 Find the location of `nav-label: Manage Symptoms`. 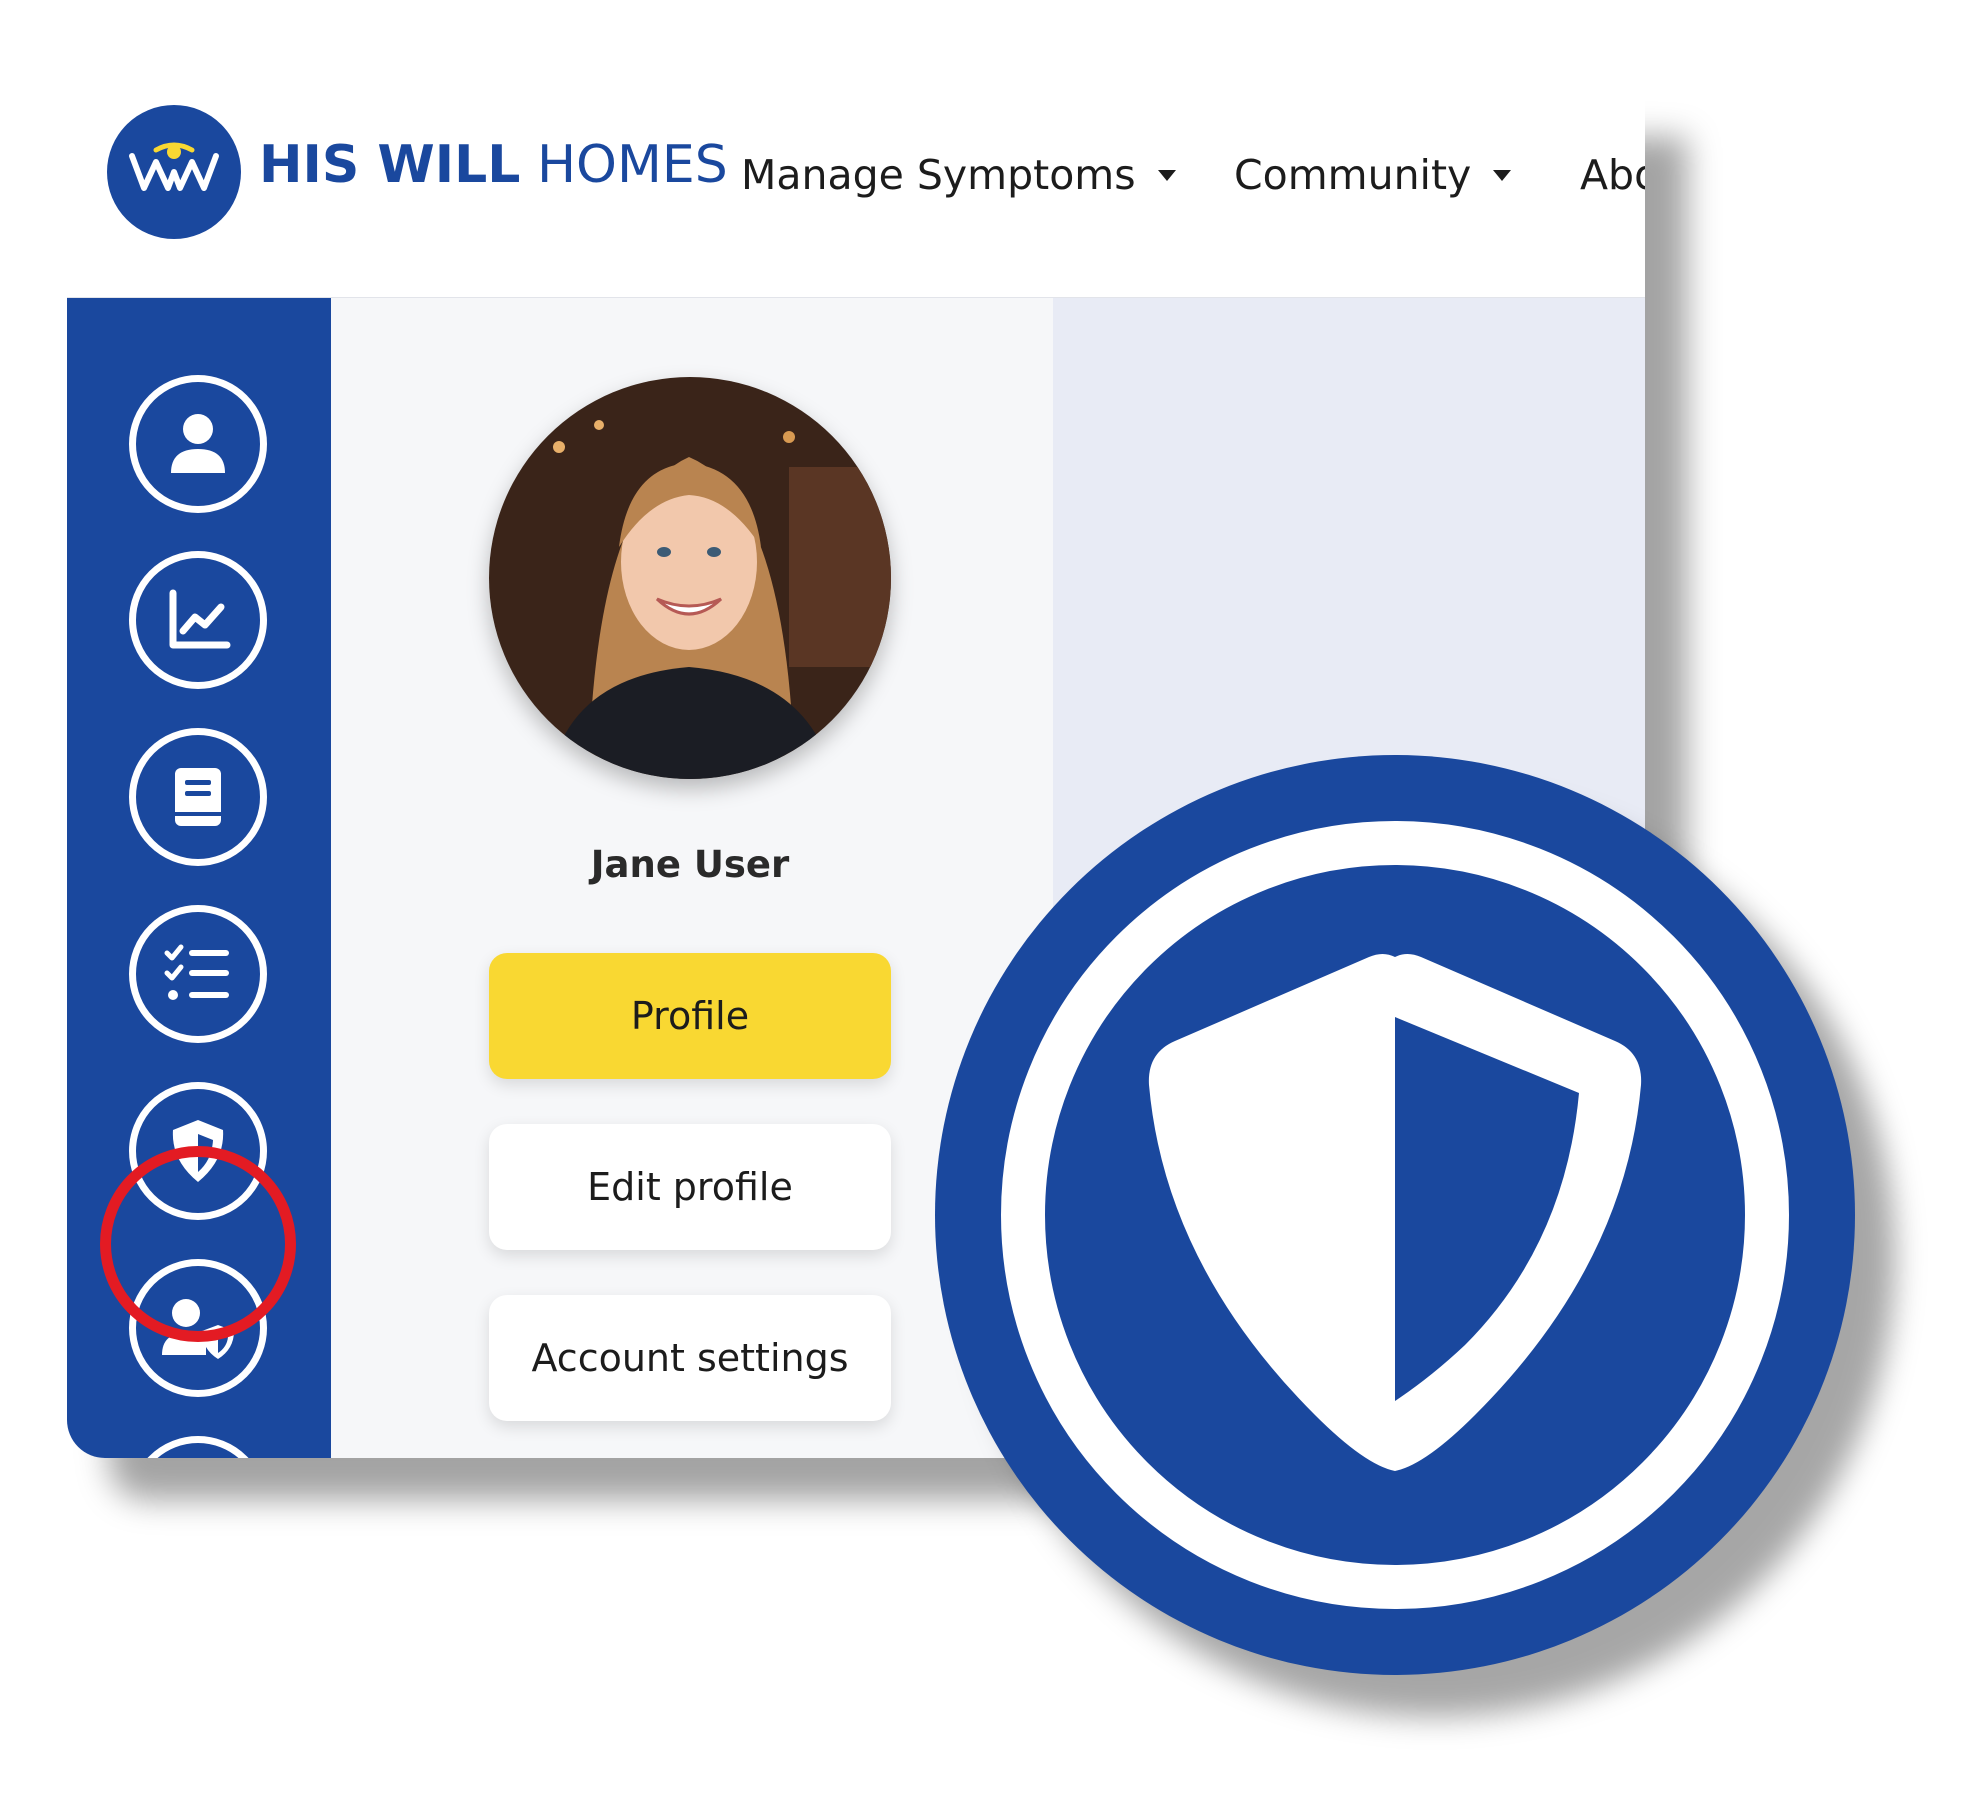

nav-label: Manage Symptoms is located at coordinates (938, 175).